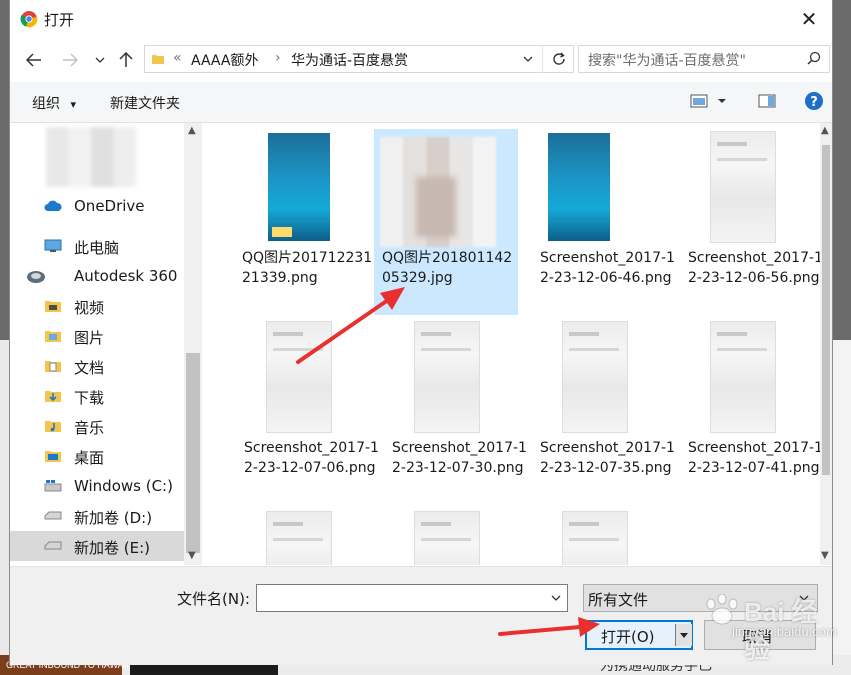 Image resolution: width=851 pixels, height=675 pixels. I want to click on pictures-folder-icon, so click(53, 336).